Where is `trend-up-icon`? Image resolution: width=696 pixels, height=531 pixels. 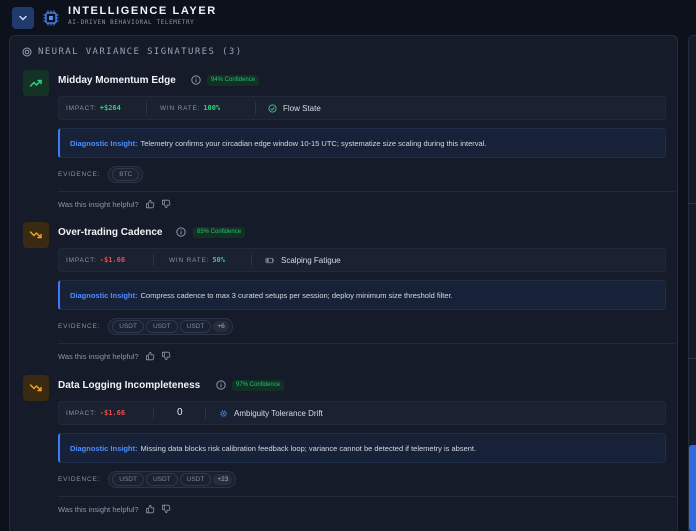
trend-up-icon is located at coordinates (36, 83).